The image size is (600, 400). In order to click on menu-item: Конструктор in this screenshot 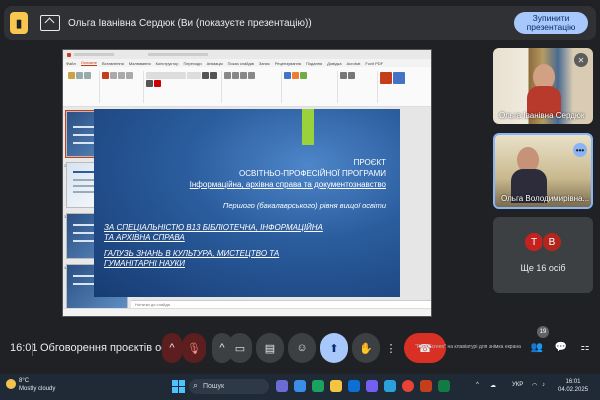, I will do `click(167, 63)`.